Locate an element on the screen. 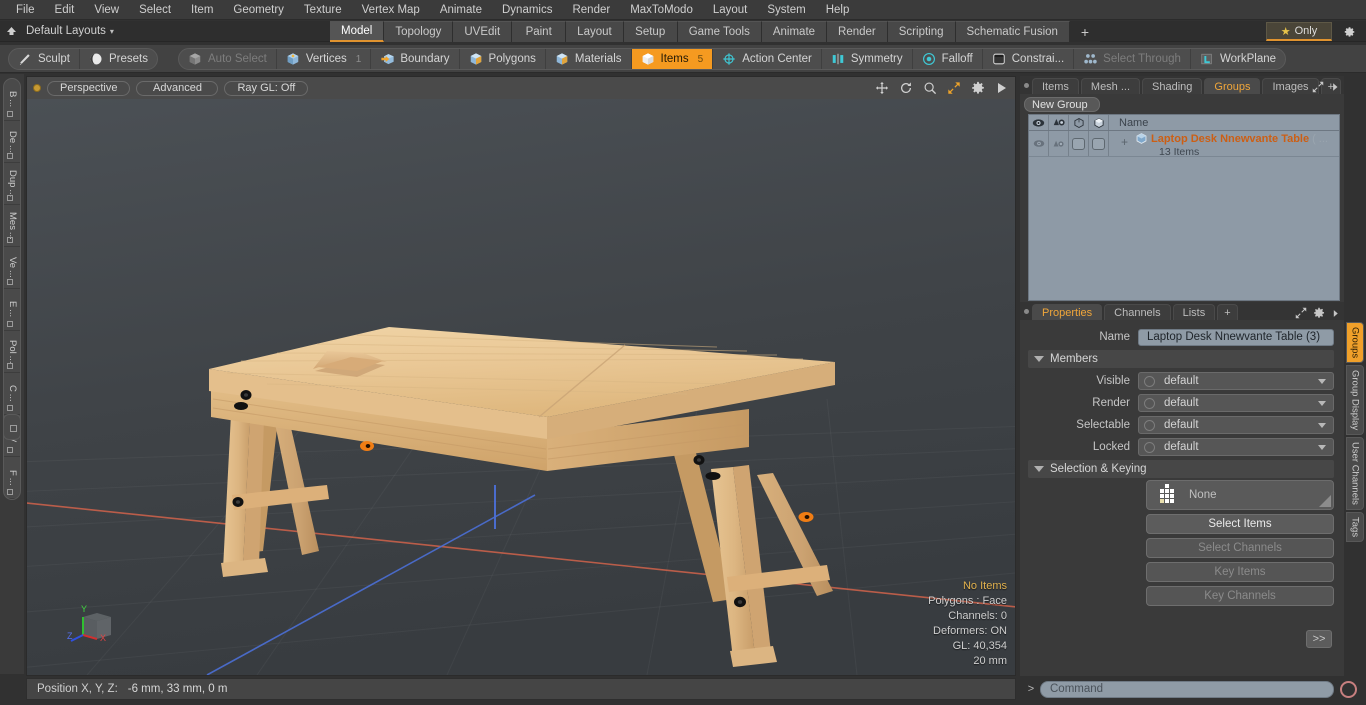  fit-icon is located at coordinates (953, 87).